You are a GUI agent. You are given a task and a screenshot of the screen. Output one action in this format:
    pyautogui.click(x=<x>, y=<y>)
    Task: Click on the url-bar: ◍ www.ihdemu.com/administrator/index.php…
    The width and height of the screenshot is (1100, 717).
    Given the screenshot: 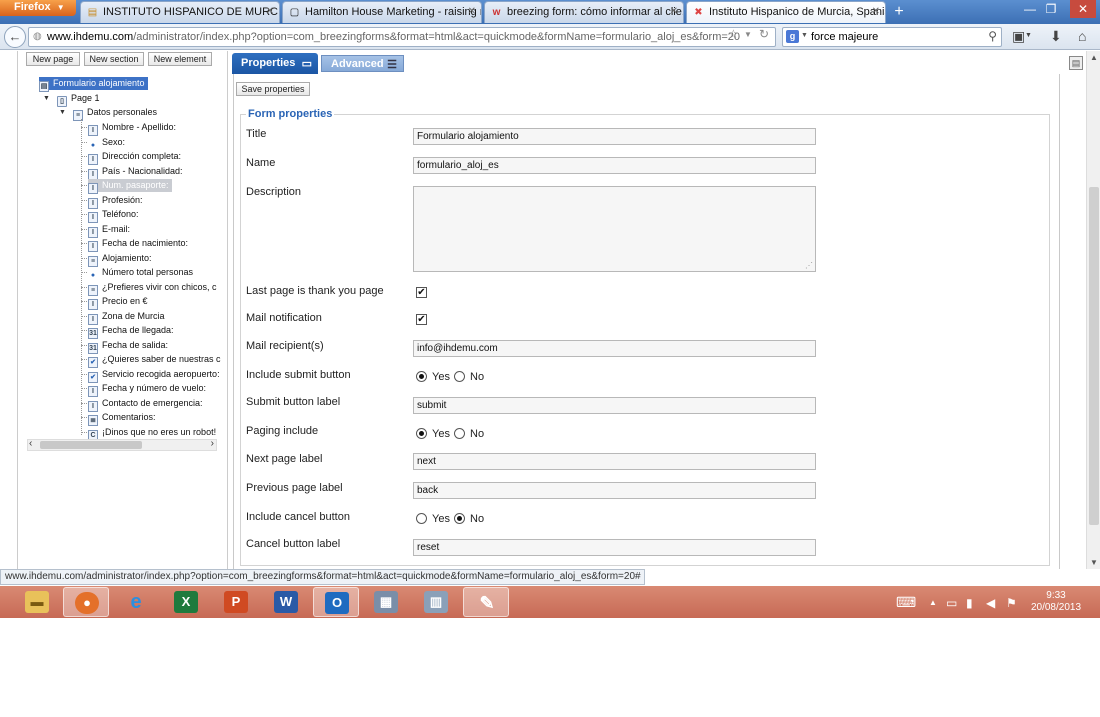 What is the action you would take?
    pyautogui.click(x=402, y=37)
    